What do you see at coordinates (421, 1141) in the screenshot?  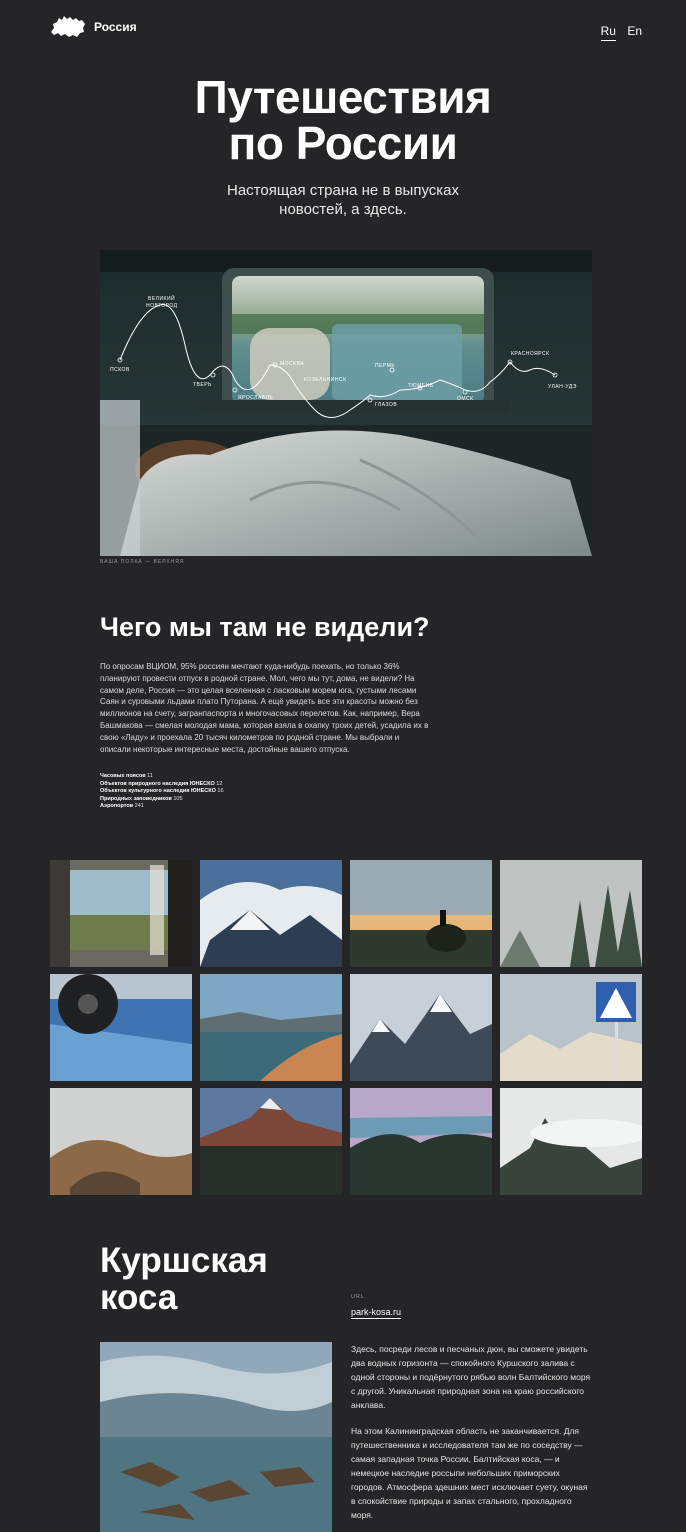 I see `gallery-photo-coastal-cliffs` at bounding box center [421, 1141].